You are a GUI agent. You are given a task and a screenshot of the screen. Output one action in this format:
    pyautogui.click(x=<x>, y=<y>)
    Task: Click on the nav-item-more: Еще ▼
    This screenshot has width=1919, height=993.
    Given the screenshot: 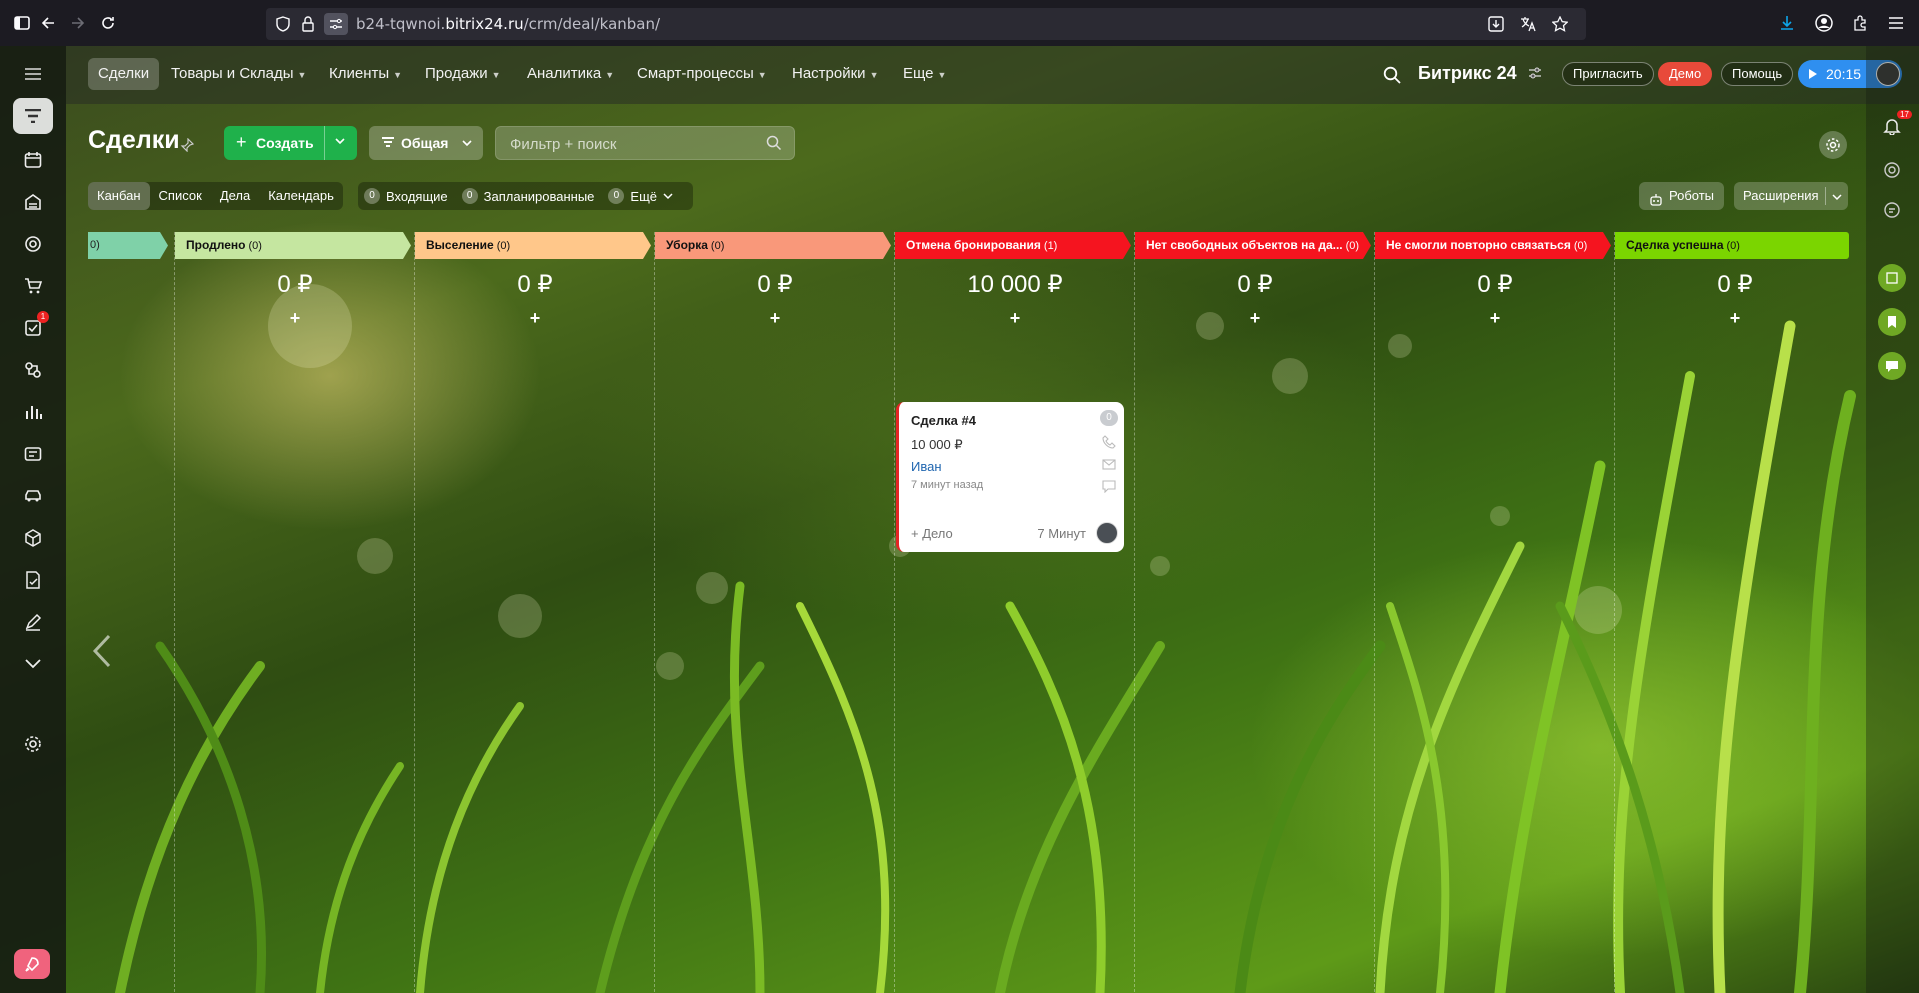 What is the action you would take?
    pyautogui.click(x=924, y=74)
    